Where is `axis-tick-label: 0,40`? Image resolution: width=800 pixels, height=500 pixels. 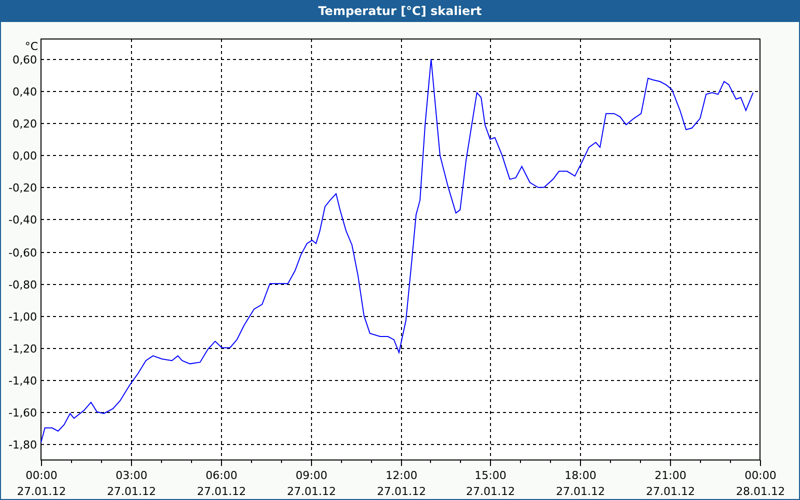
axis-tick-label: 0,40 is located at coordinates (24, 92).